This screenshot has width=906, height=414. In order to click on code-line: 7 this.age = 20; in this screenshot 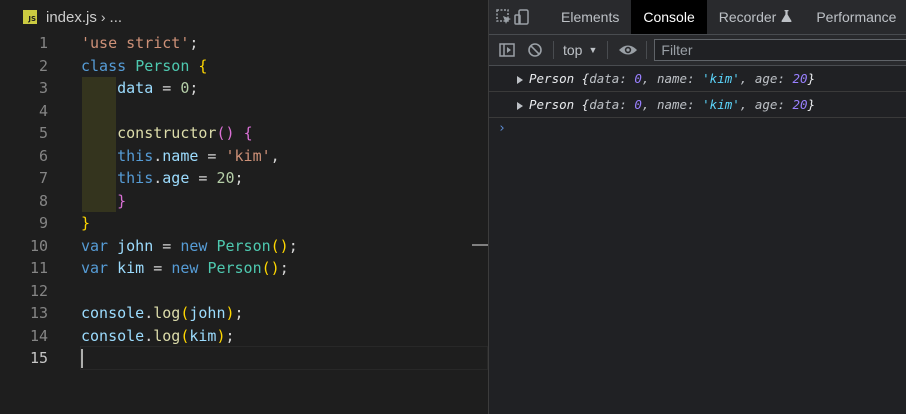, I will do `click(244, 178)`.